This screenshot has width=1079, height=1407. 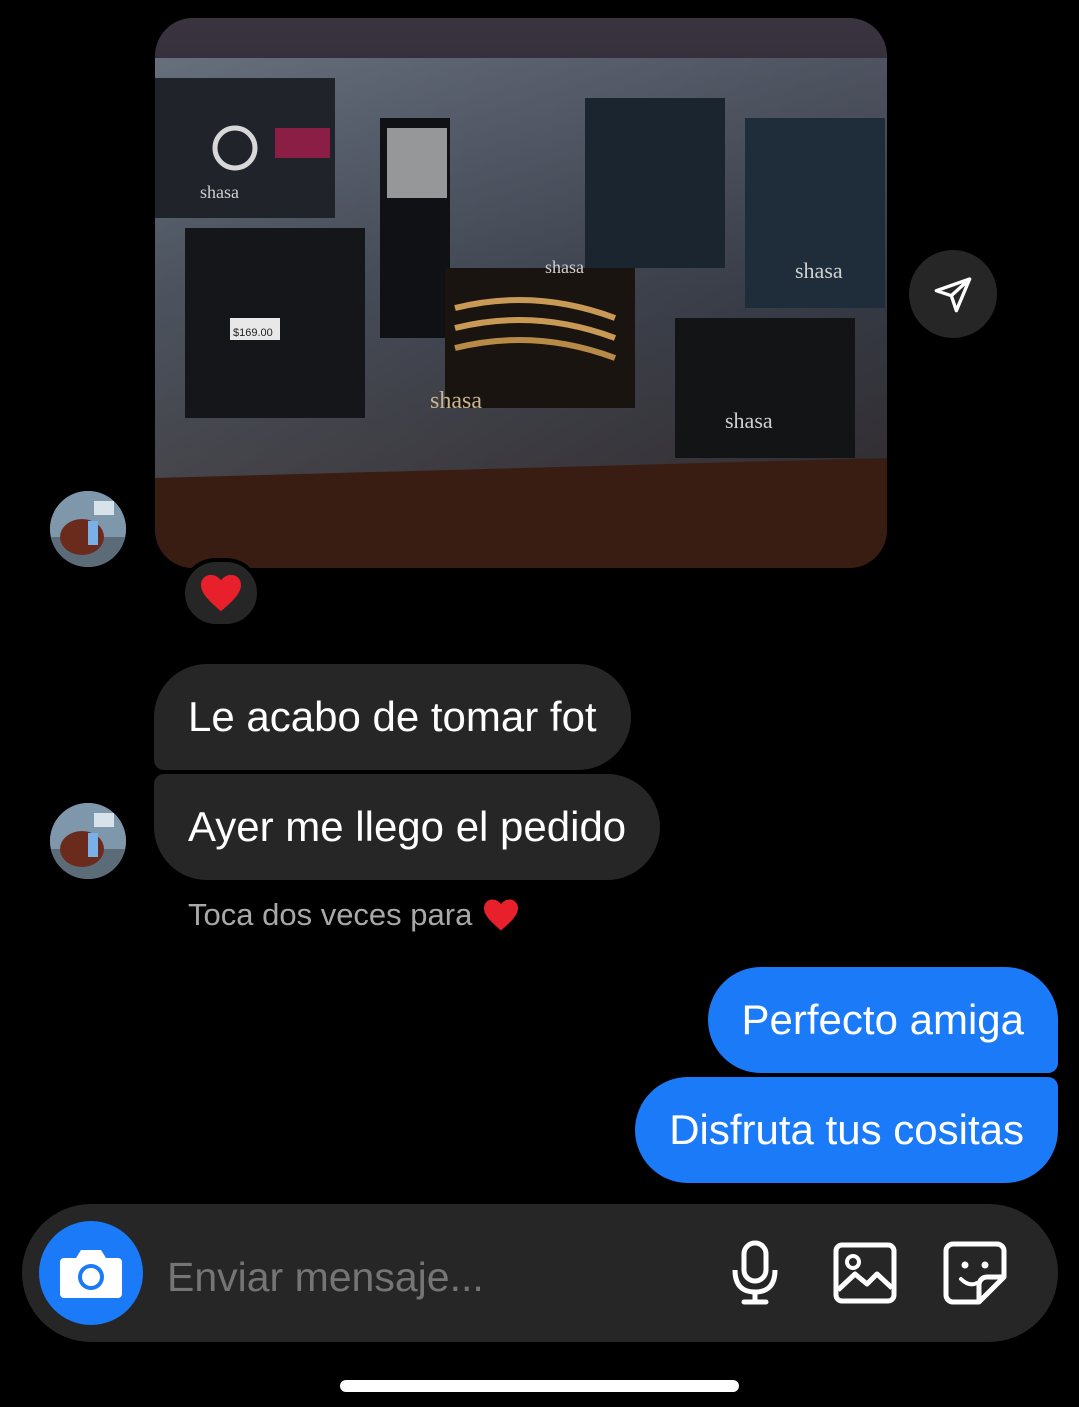 I want to click on message-text: Disfruta tus cositas, so click(x=846, y=1129).